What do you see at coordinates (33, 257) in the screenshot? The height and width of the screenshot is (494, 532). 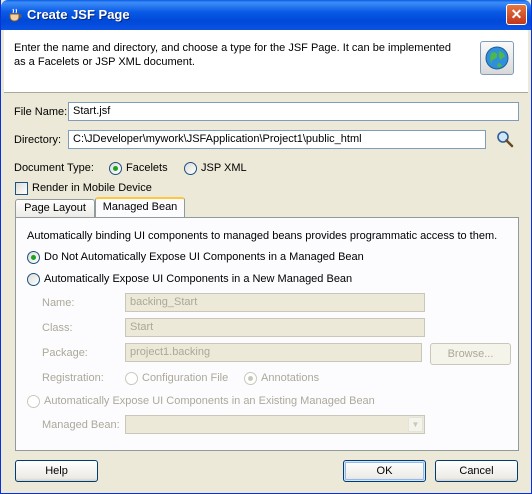 I see `no-expose-radio` at bounding box center [33, 257].